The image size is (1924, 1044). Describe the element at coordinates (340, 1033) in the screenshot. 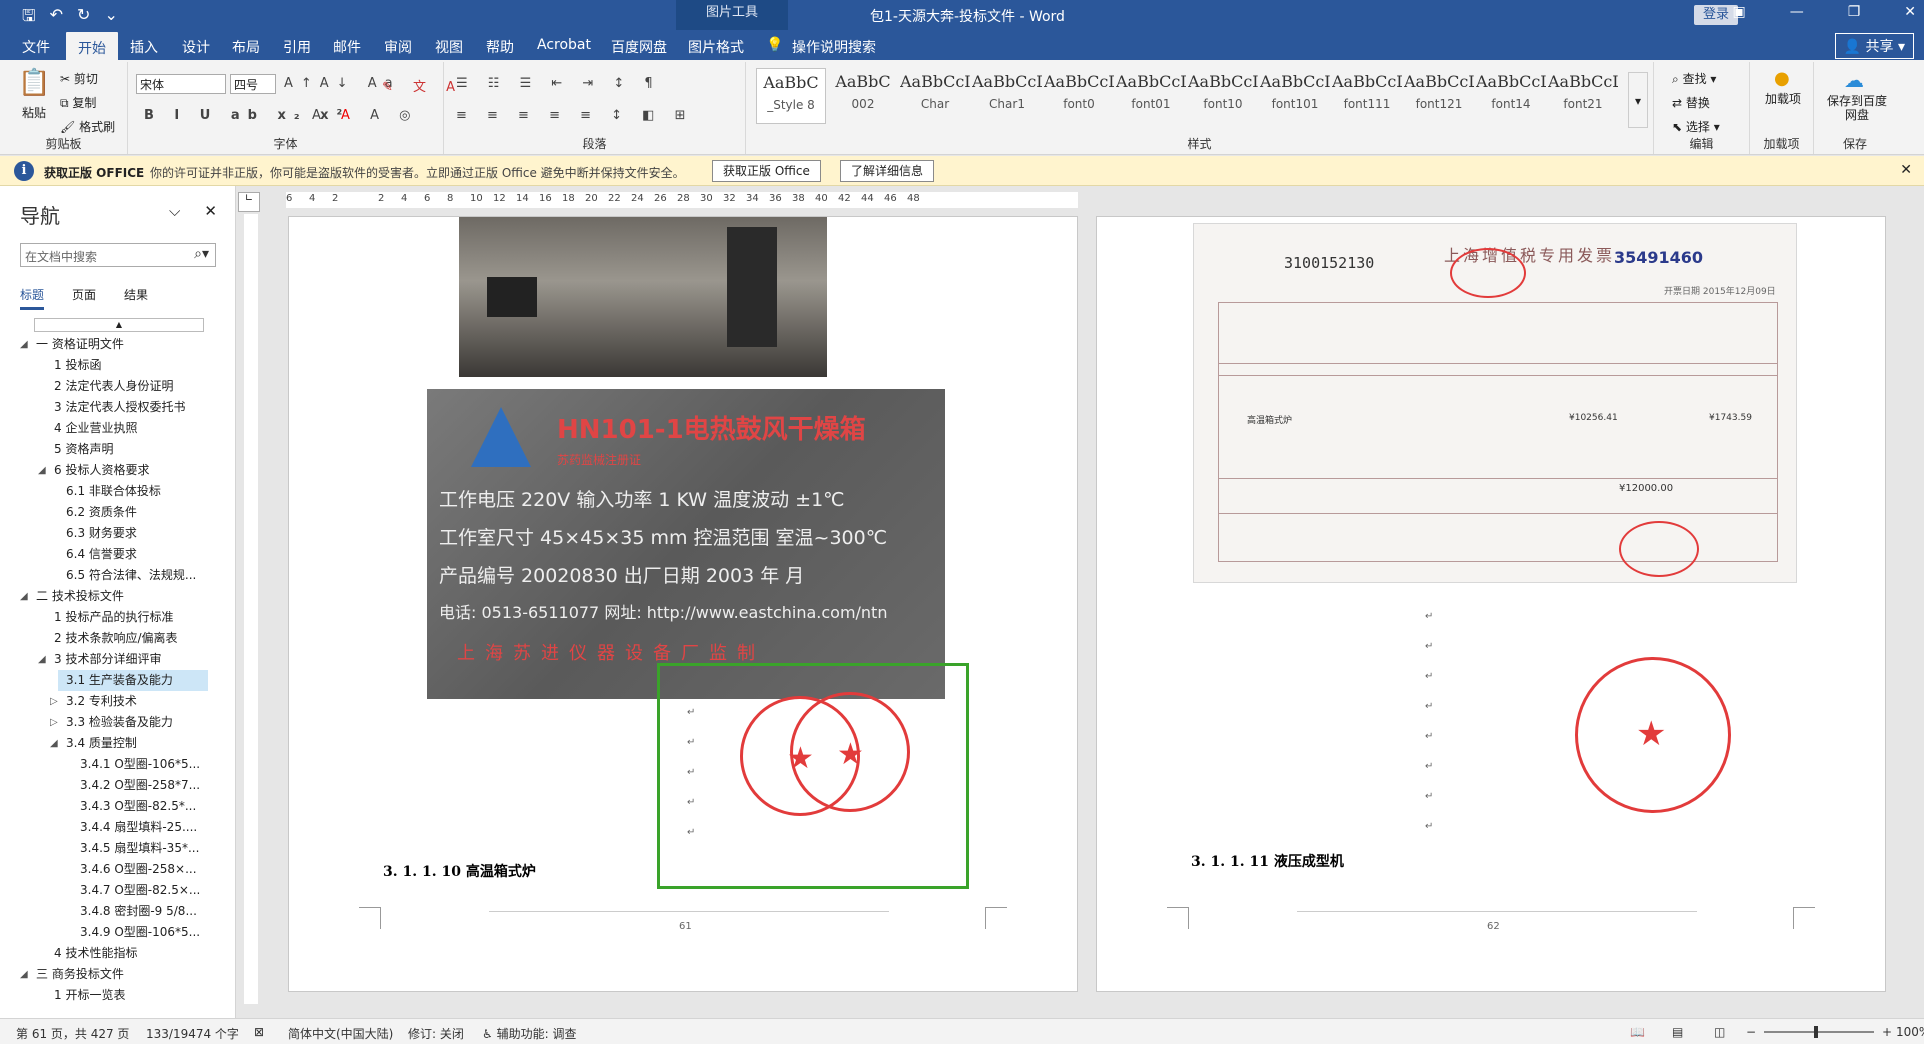

I see `language-status: 简体中文(中国大陆)` at that location.